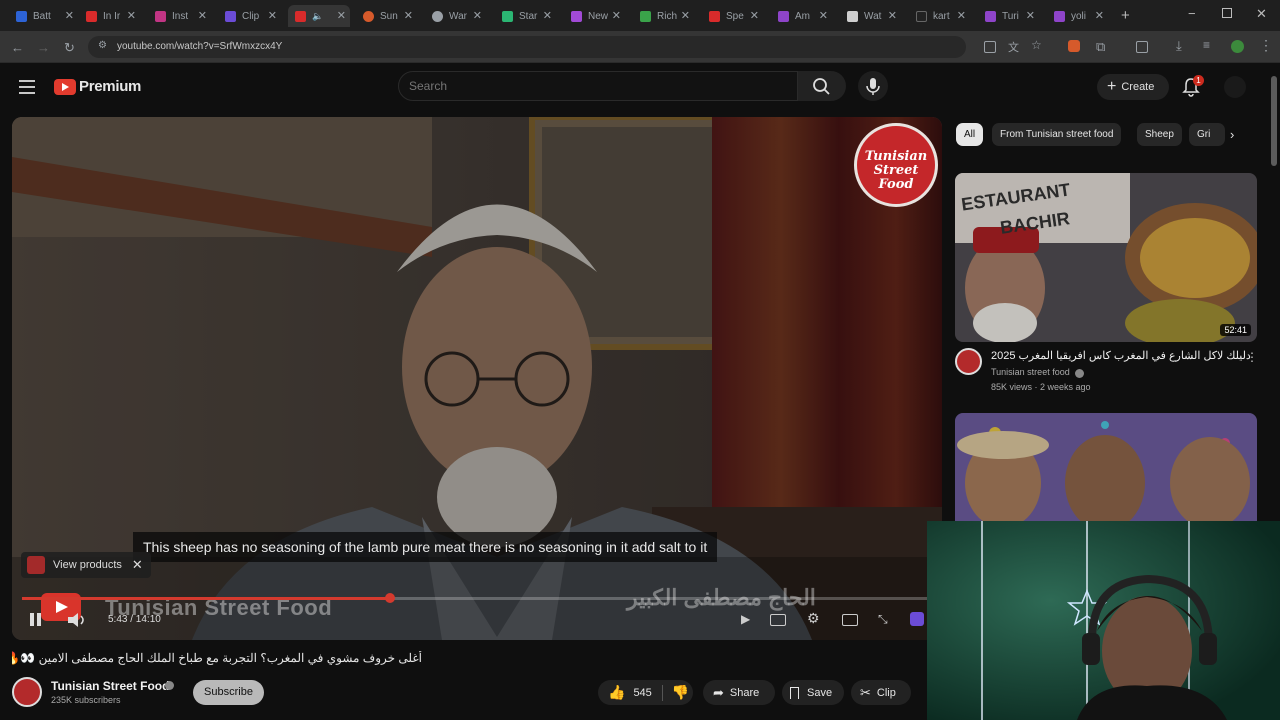 The height and width of the screenshot is (720, 1280). Describe the element at coordinates (1235, 87) in the screenshot. I see `account-avatar` at that location.